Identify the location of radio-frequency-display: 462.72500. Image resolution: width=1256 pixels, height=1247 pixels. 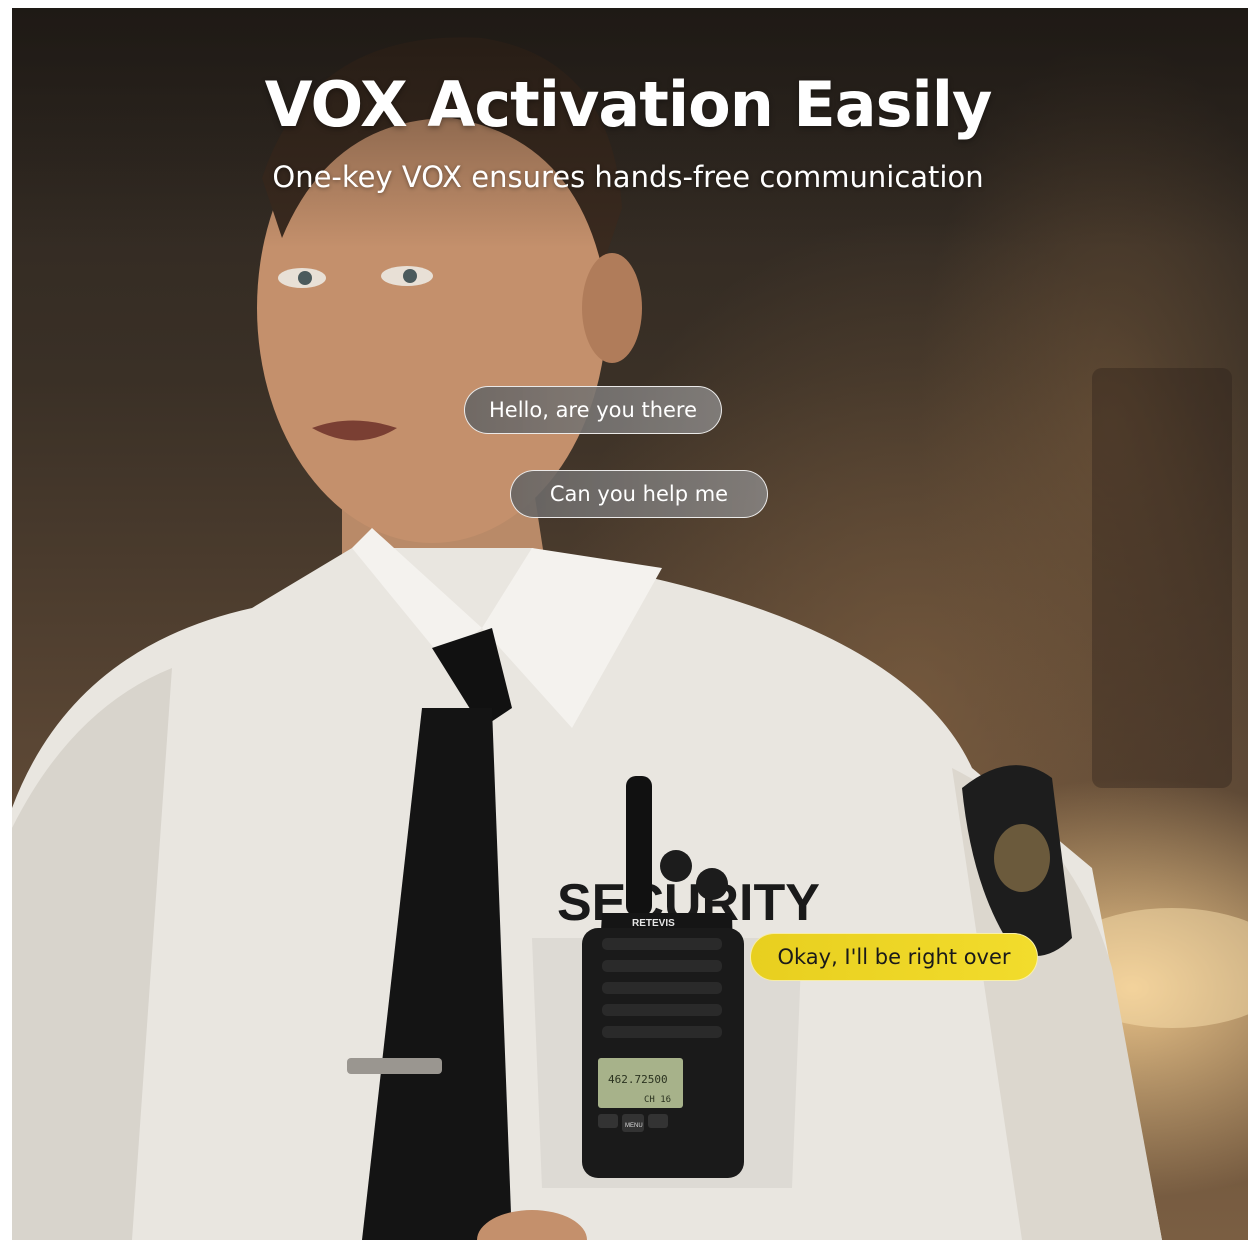
(638, 1079).